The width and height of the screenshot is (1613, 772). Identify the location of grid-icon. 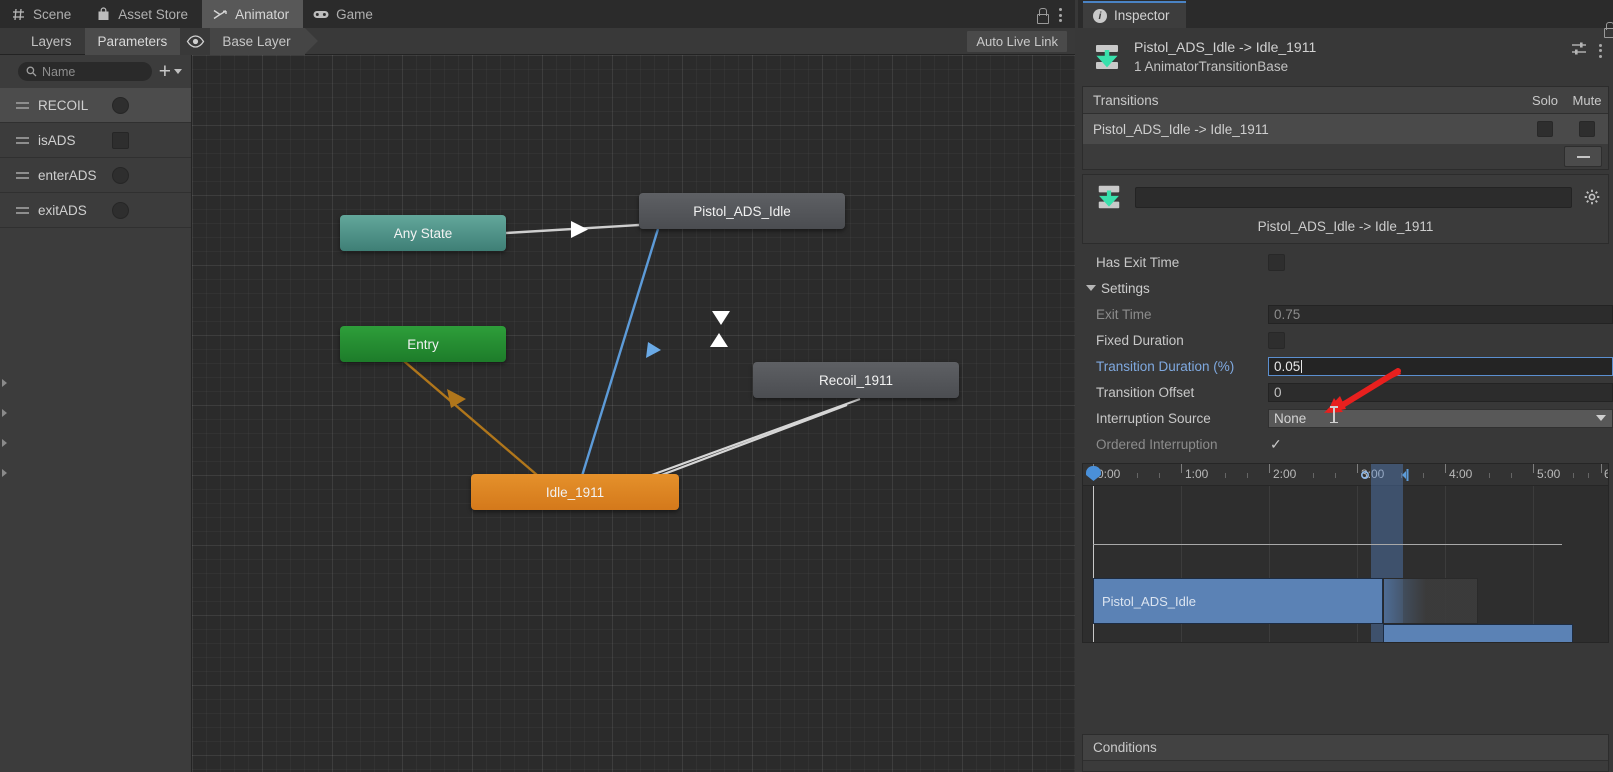
(18, 14).